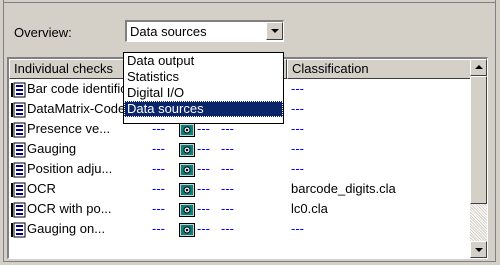 This screenshot has width=500, height=265. I want to click on table-row: Position adju... --- --- --- ---, so click(240, 170).